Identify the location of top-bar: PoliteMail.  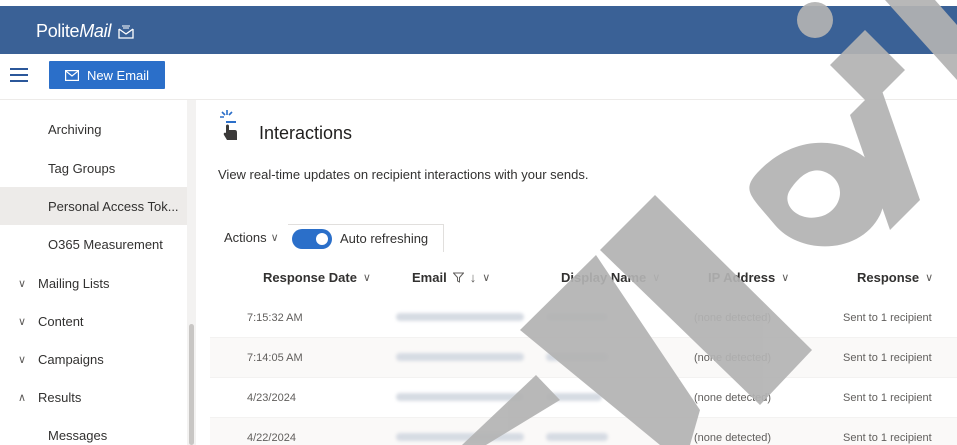
(478, 30).